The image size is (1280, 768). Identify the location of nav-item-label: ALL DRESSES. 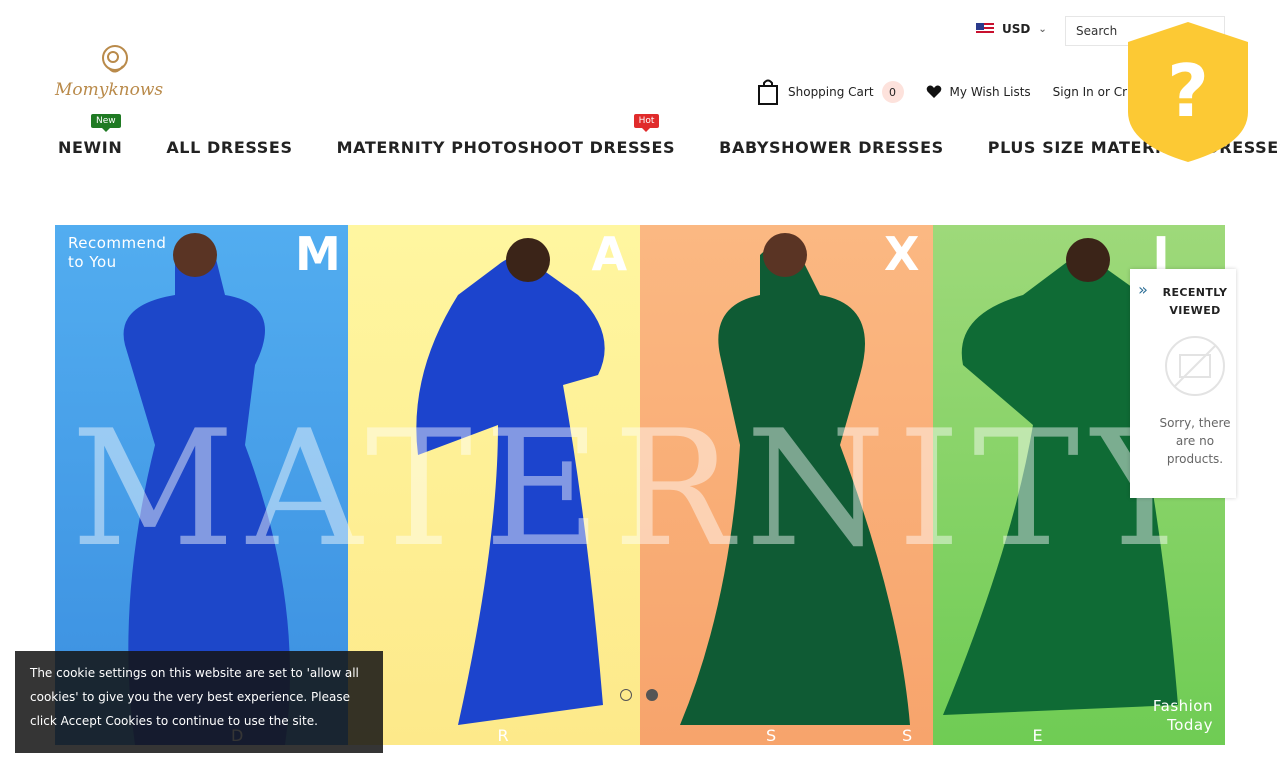
(229, 147).